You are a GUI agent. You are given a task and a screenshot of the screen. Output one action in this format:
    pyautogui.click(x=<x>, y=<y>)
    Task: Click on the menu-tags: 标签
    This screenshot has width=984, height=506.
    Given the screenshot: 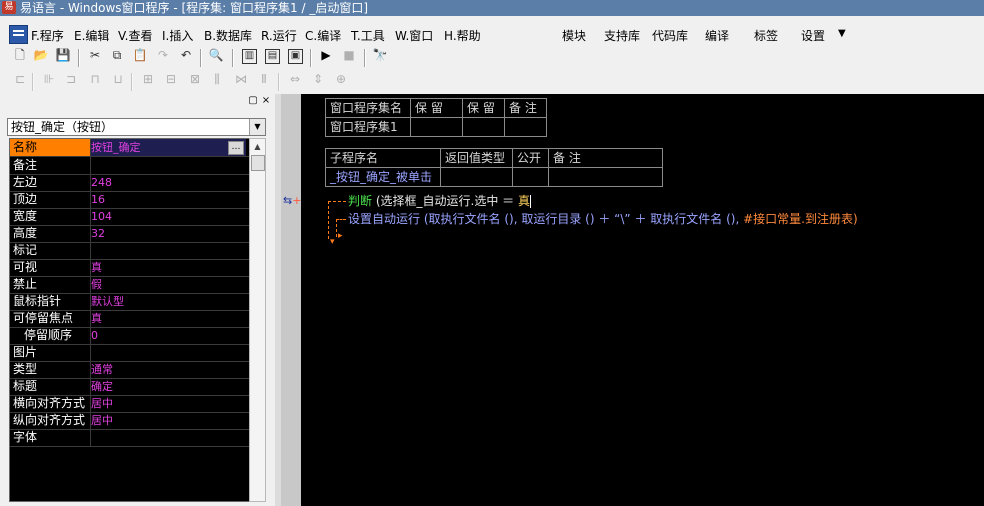 What is the action you would take?
    pyautogui.click(x=766, y=35)
    